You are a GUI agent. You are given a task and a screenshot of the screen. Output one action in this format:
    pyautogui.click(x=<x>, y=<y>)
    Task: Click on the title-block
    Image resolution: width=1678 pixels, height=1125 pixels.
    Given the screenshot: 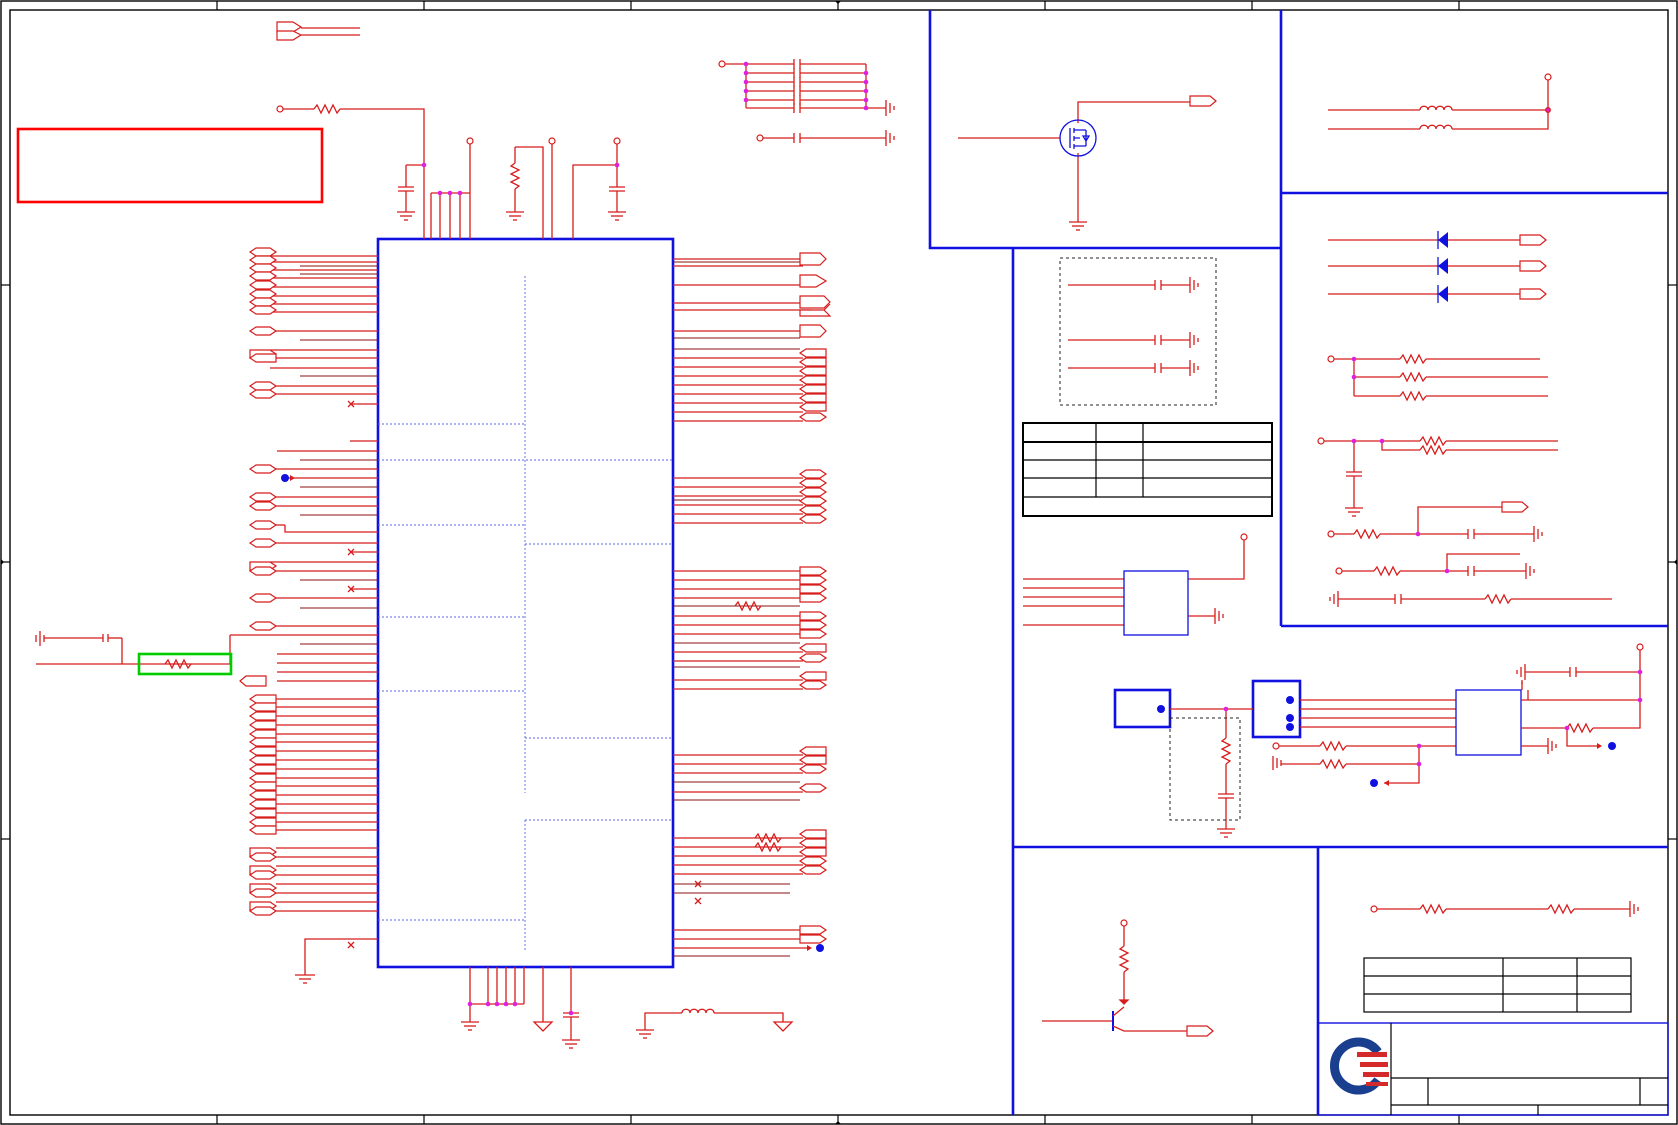 What is the action you would take?
    pyautogui.click(x=1493, y=1069)
    